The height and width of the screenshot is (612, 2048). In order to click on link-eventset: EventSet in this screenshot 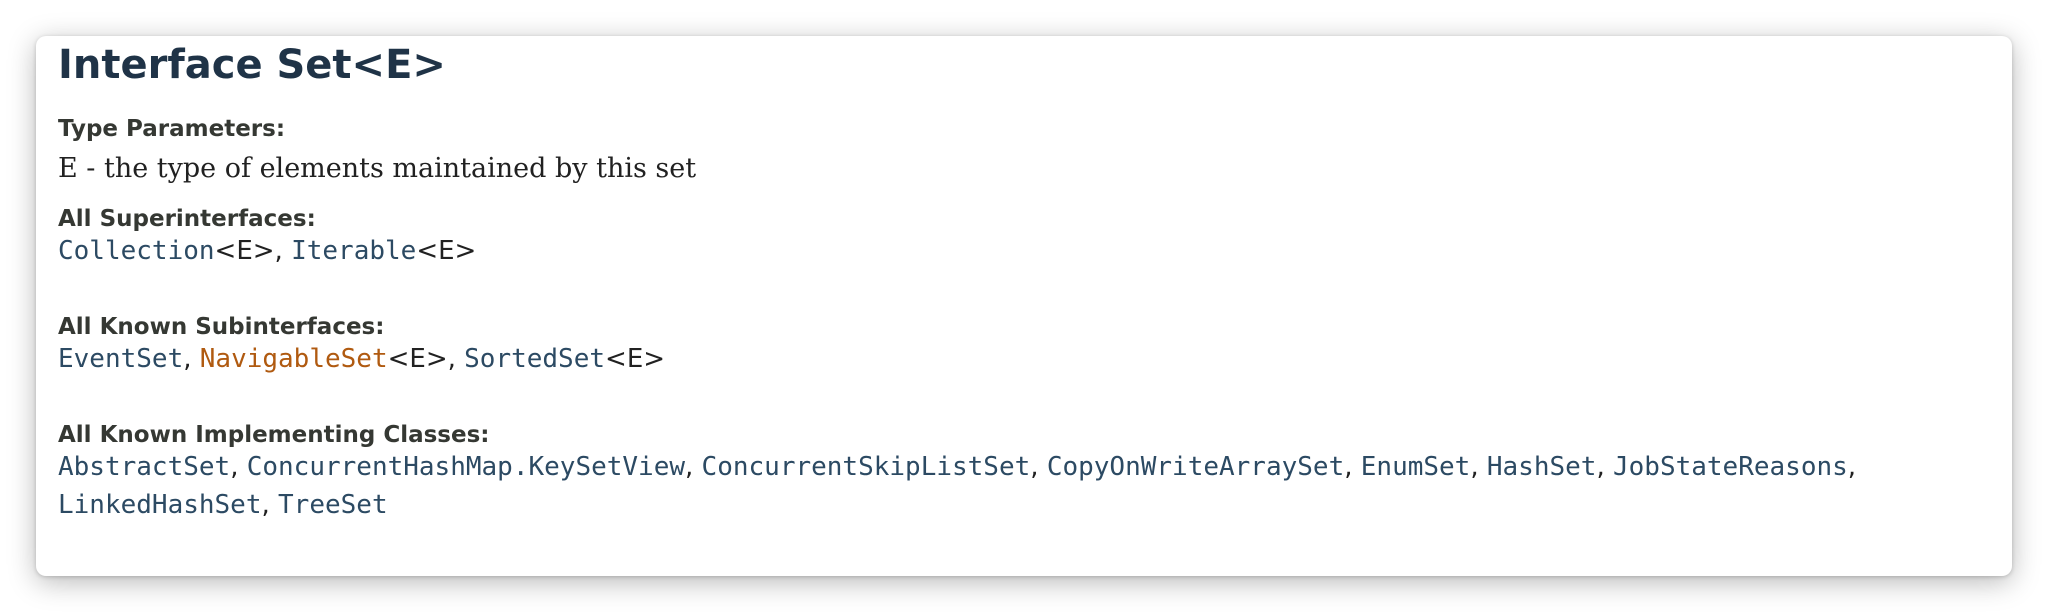, I will do `click(120, 359)`.